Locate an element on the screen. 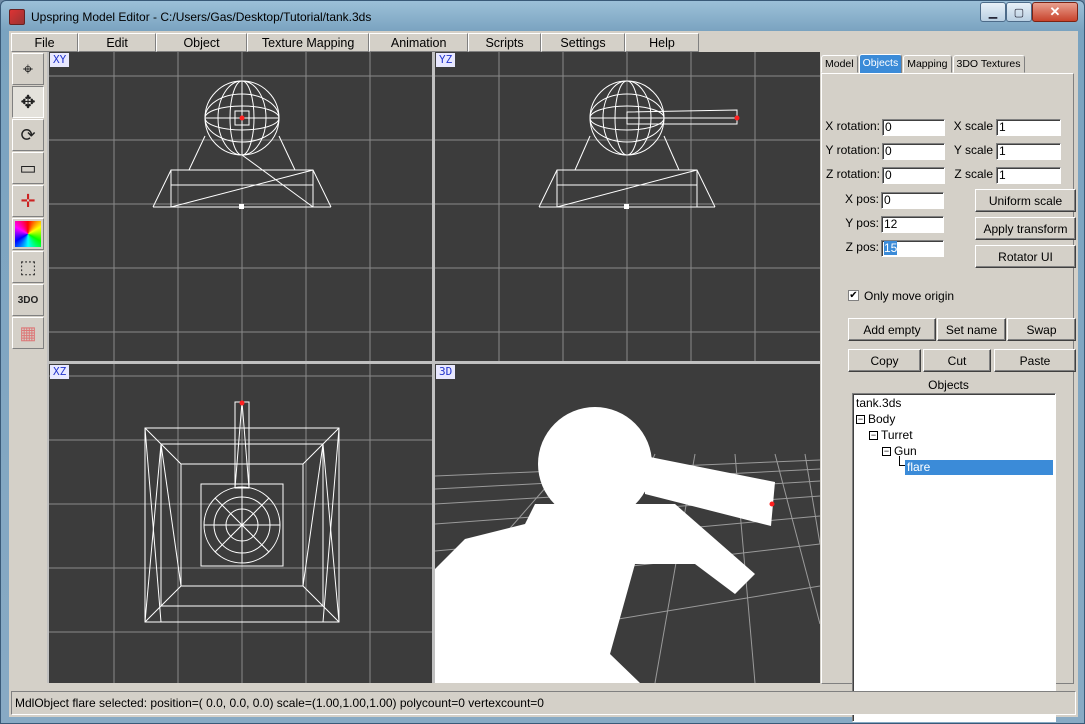  objects-title: Objects is located at coordinates (948, 385).